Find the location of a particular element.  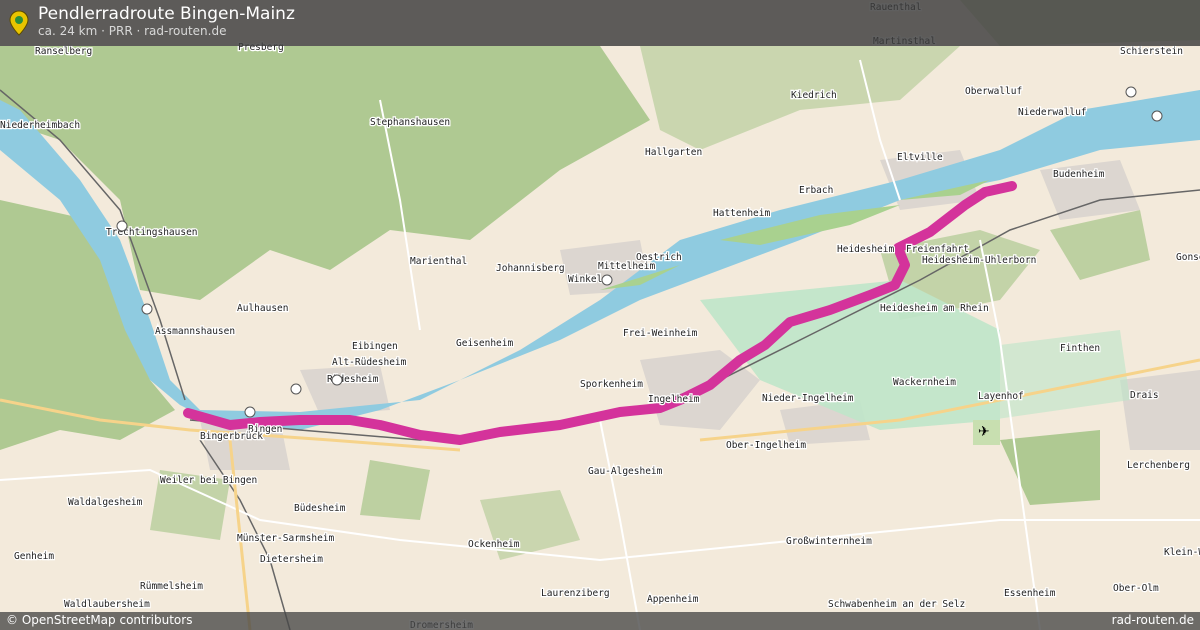

place-label-heidesheim: Heidesheim is located at coordinates (865, 249).